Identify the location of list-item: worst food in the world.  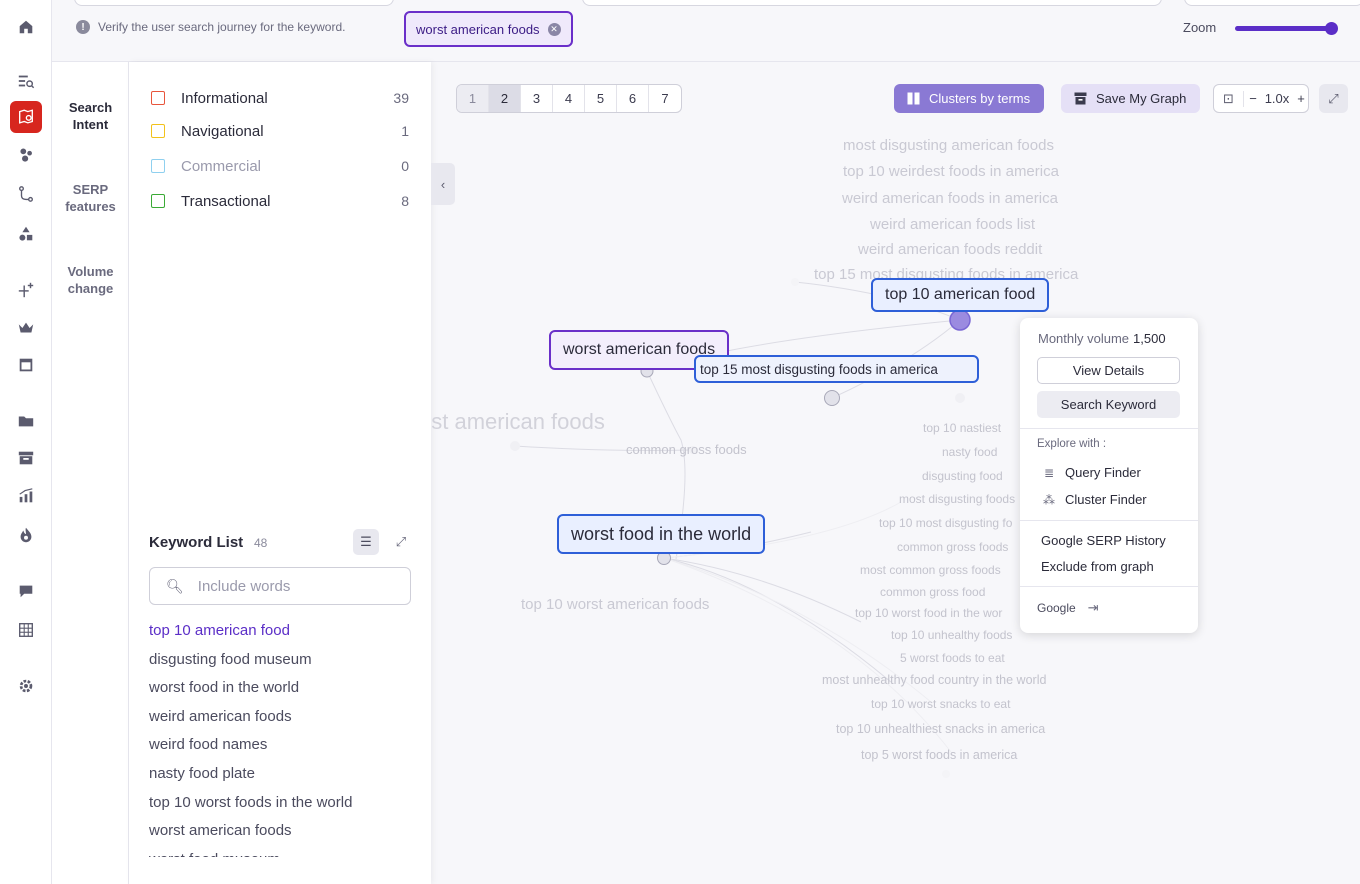
(284, 688).